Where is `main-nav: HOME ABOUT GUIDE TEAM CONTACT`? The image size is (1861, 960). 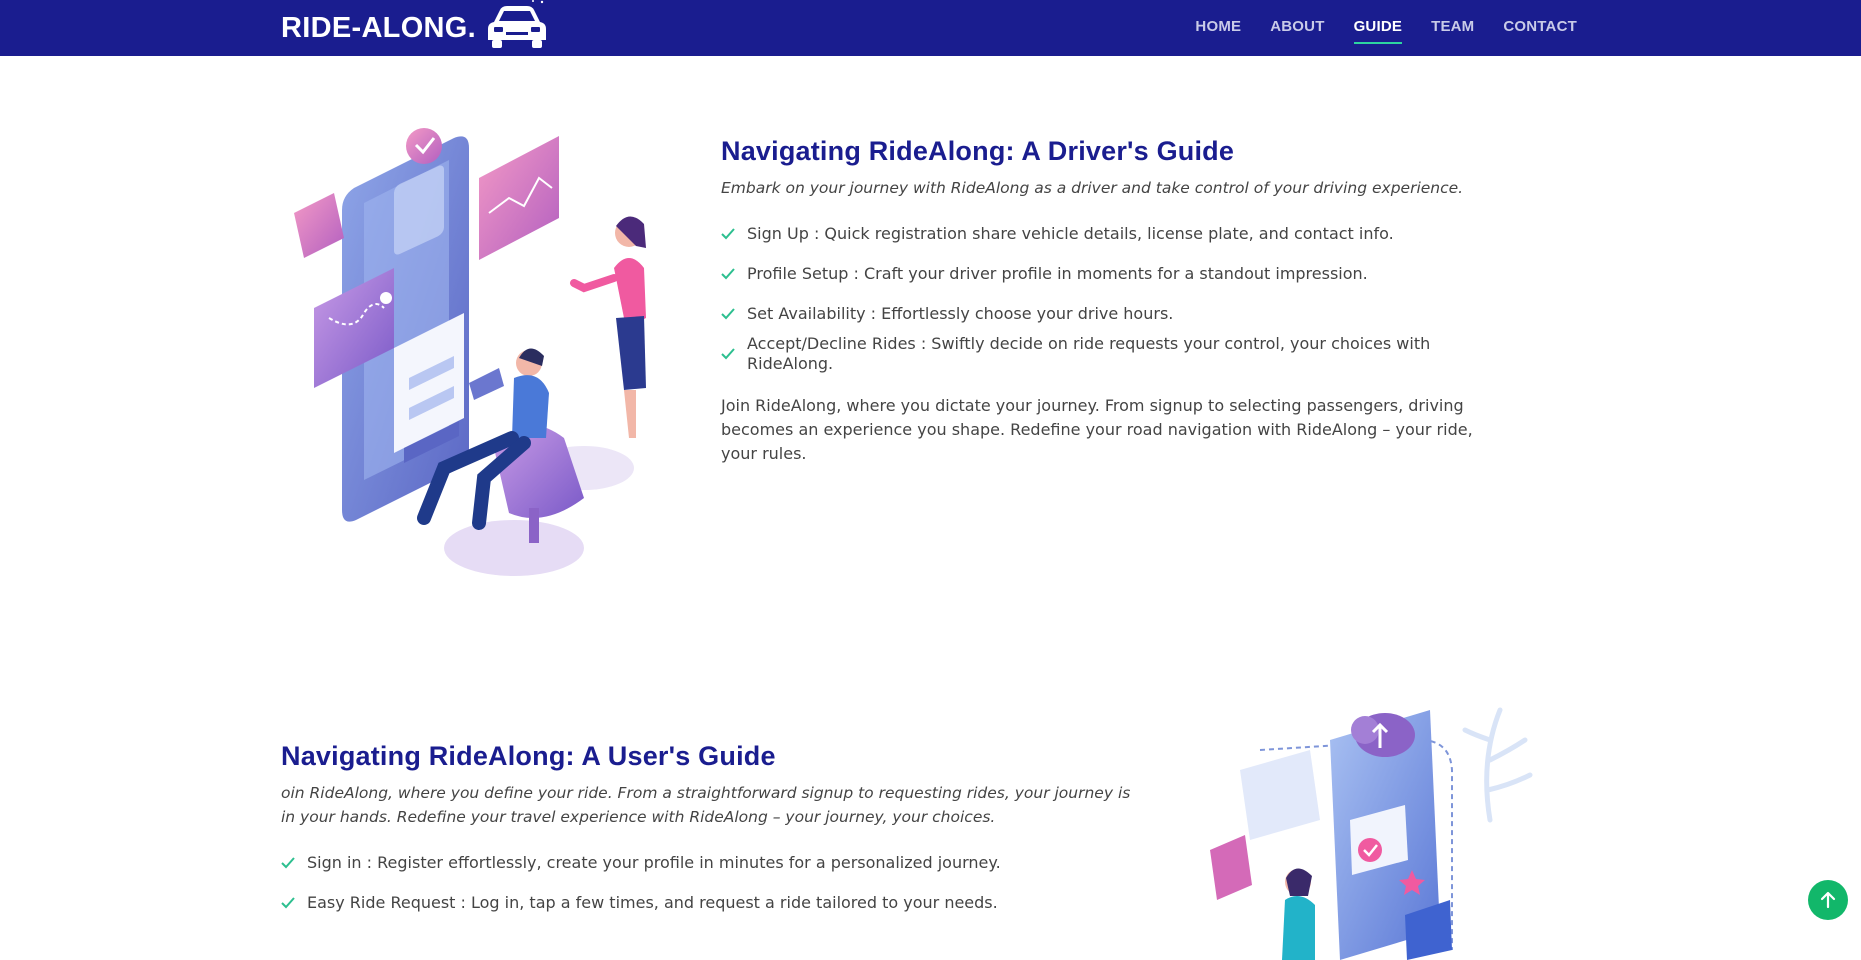 main-nav: HOME ABOUT GUIDE TEAM CONTACT is located at coordinates (1371, 26).